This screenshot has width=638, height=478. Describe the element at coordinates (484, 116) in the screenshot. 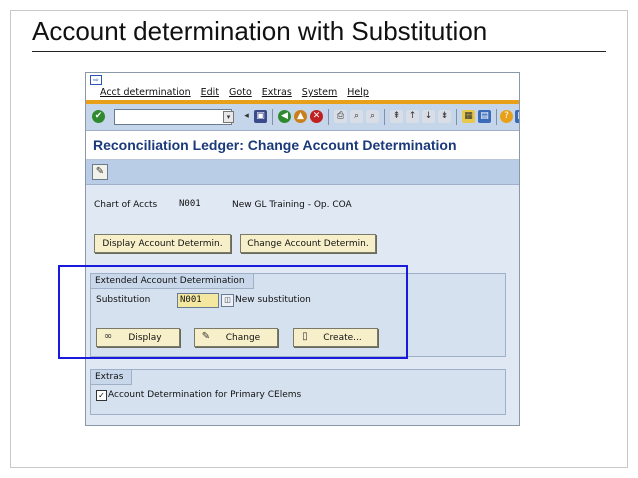

I see `shortcut-icon: ▤` at that location.